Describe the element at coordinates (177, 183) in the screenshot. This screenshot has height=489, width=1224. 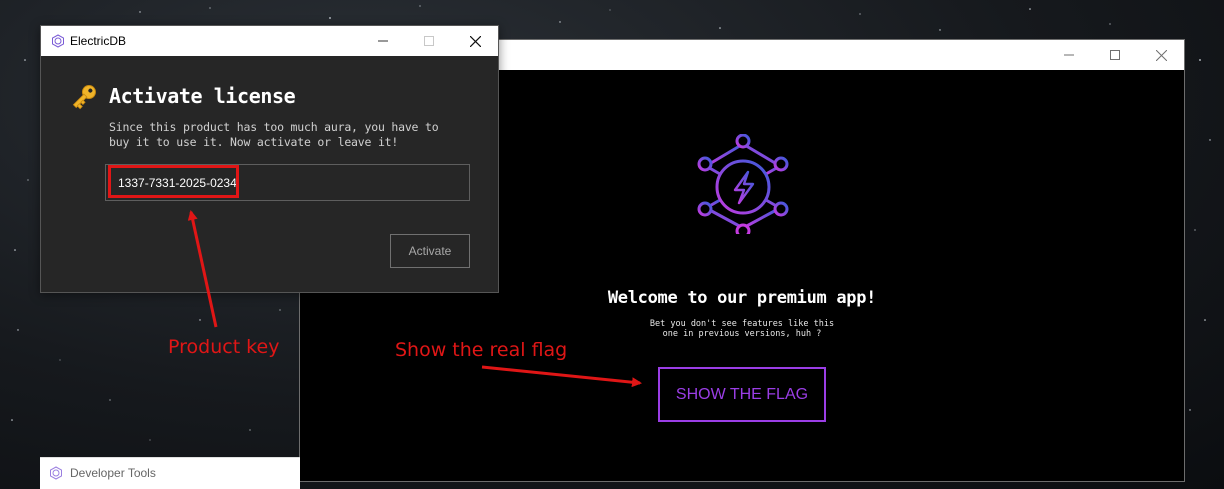
I see `license-key-value: 1337-7331-2025-0234` at that location.